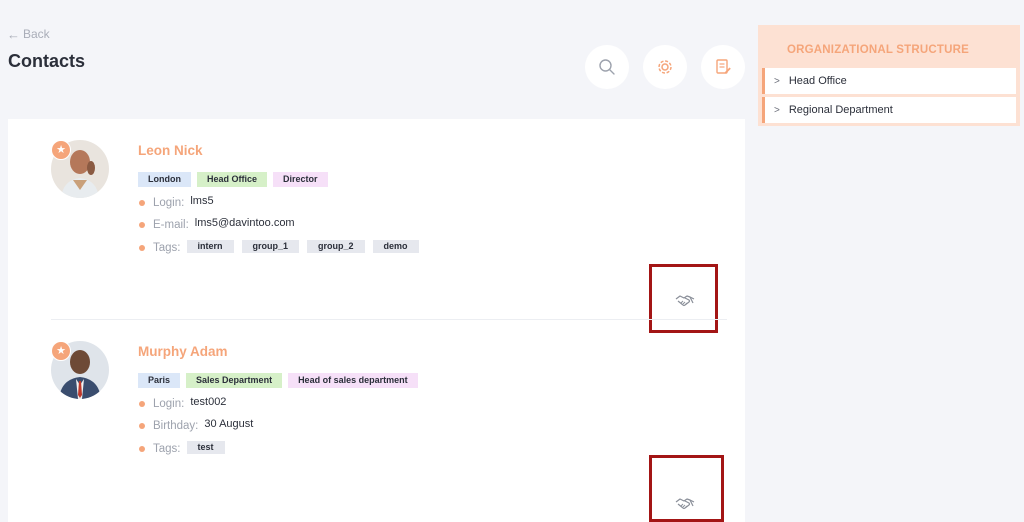 This screenshot has width=1024, height=522. What do you see at coordinates (353, 380) in the screenshot?
I see `position-badge: Head of sales department` at bounding box center [353, 380].